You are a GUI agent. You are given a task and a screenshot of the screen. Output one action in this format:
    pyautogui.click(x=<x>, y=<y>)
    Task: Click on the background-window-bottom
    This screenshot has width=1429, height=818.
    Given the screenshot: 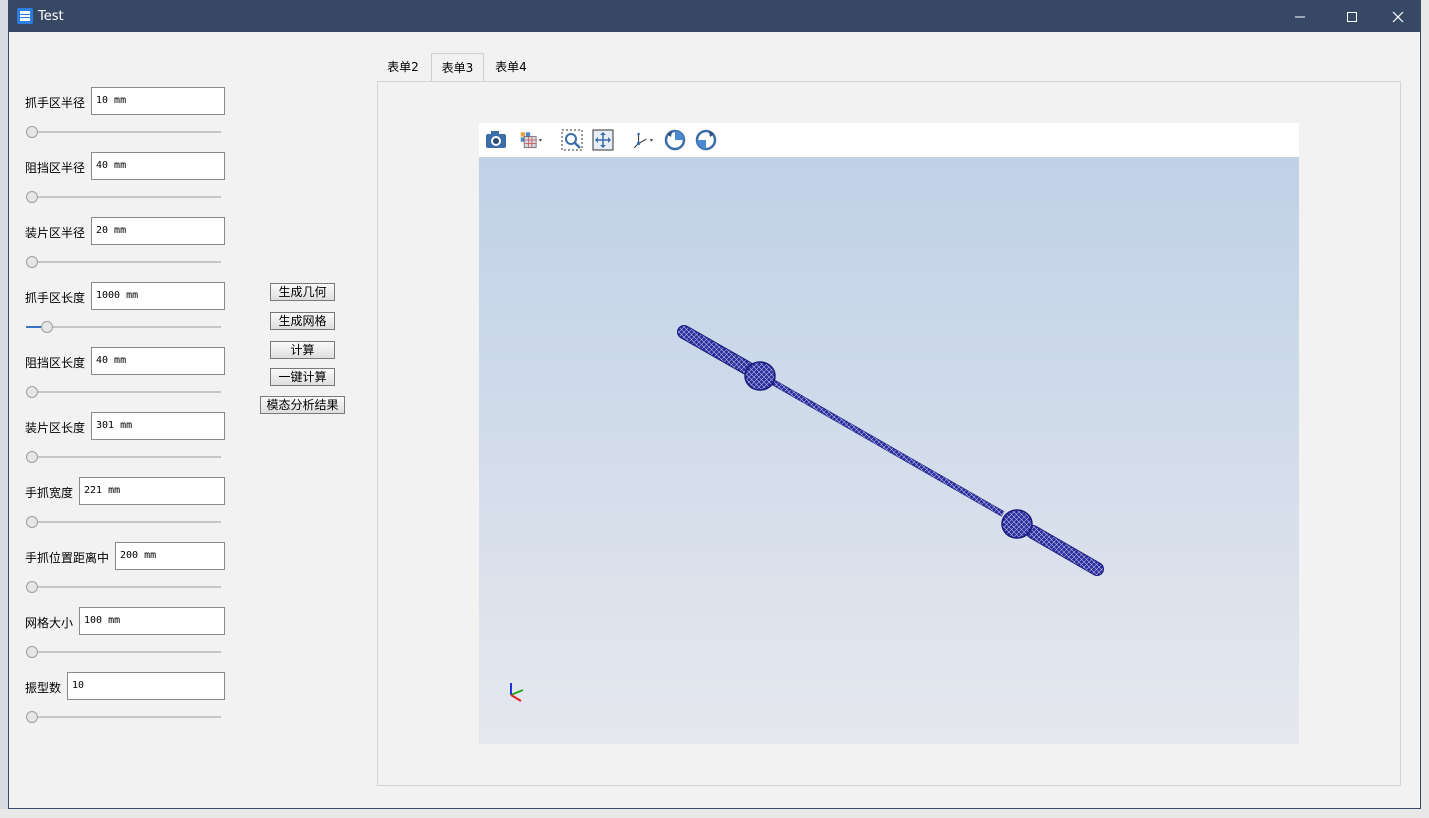 What is the action you would take?
    pyautogui.click(x=714, y=813)
    